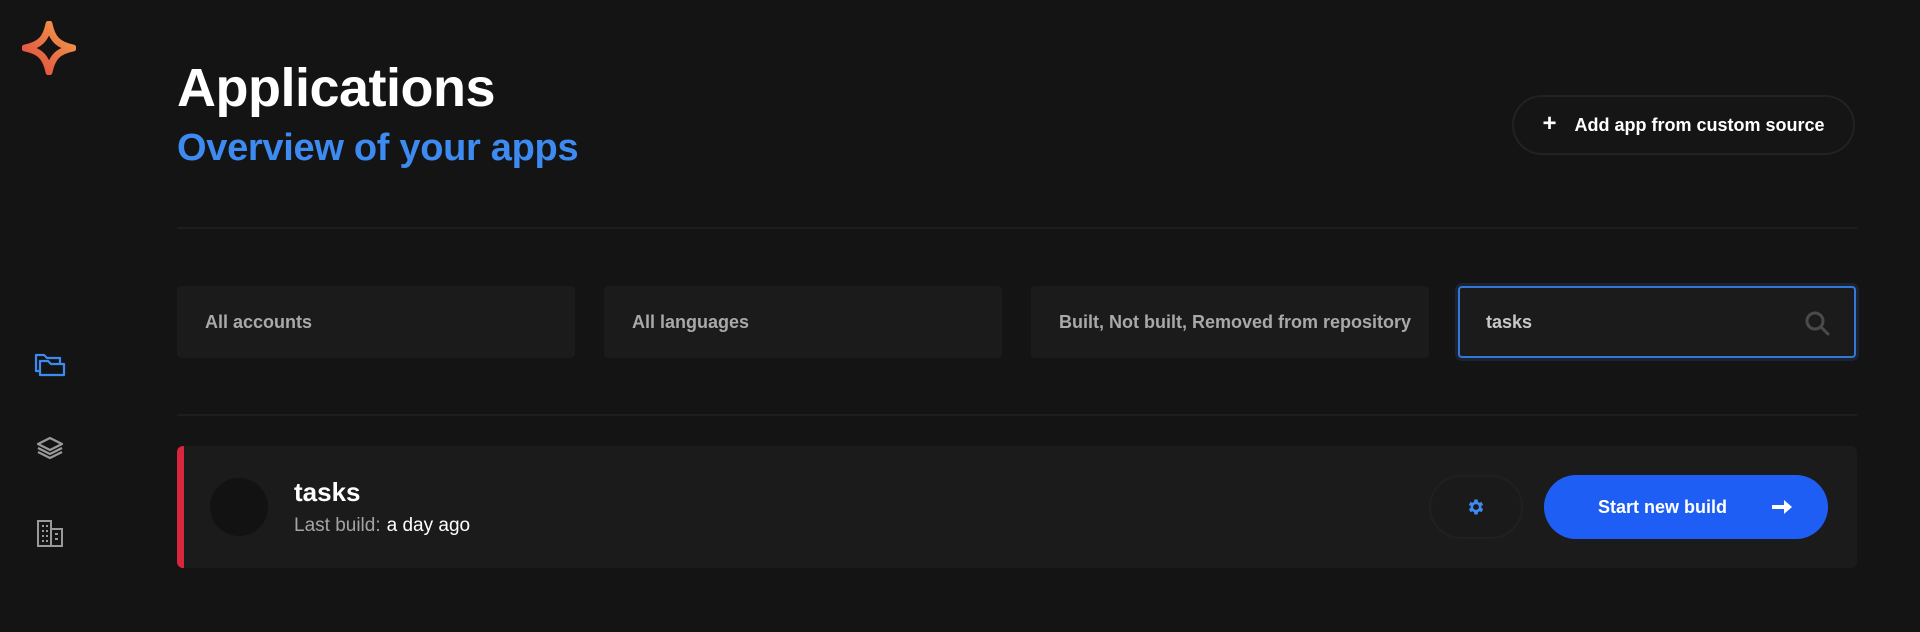 This screenshot has width=1920, height=632. What do you see at coordinates (1782, 507) in the screenshot?
I see `arrow-right-icon` at bounding box center [1782, 507].